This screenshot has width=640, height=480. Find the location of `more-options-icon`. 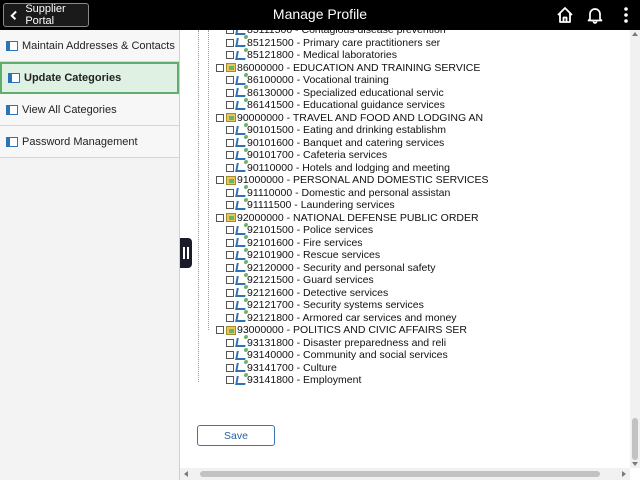

more-options-icon is located at coordinates (626, 15).